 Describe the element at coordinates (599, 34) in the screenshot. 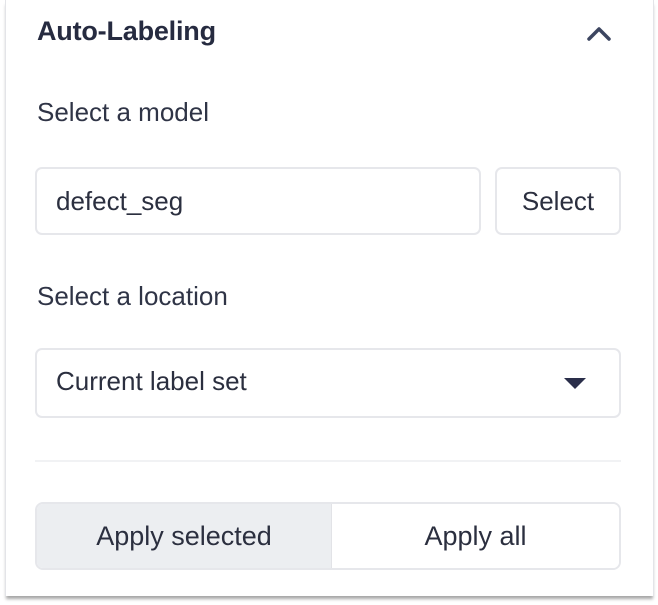

I see `chevron-up-icon` at that location.